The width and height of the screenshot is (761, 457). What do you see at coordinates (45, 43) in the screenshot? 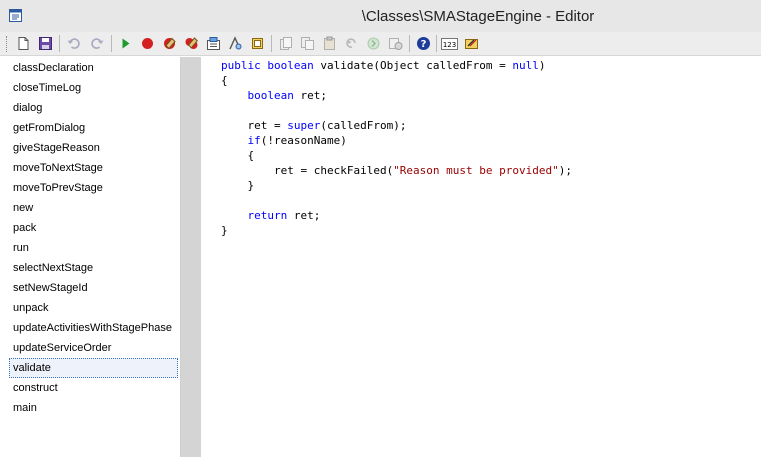
I see `save-icon` at bounding box center [45, 43].